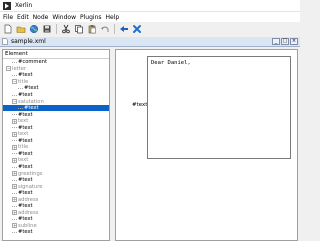 Image resolution: width=320 pixels, height=241 pixels. Describe the element at coordinates (91, 17) in the screenshot. I see `menu-plugins: Plugins` at that location.